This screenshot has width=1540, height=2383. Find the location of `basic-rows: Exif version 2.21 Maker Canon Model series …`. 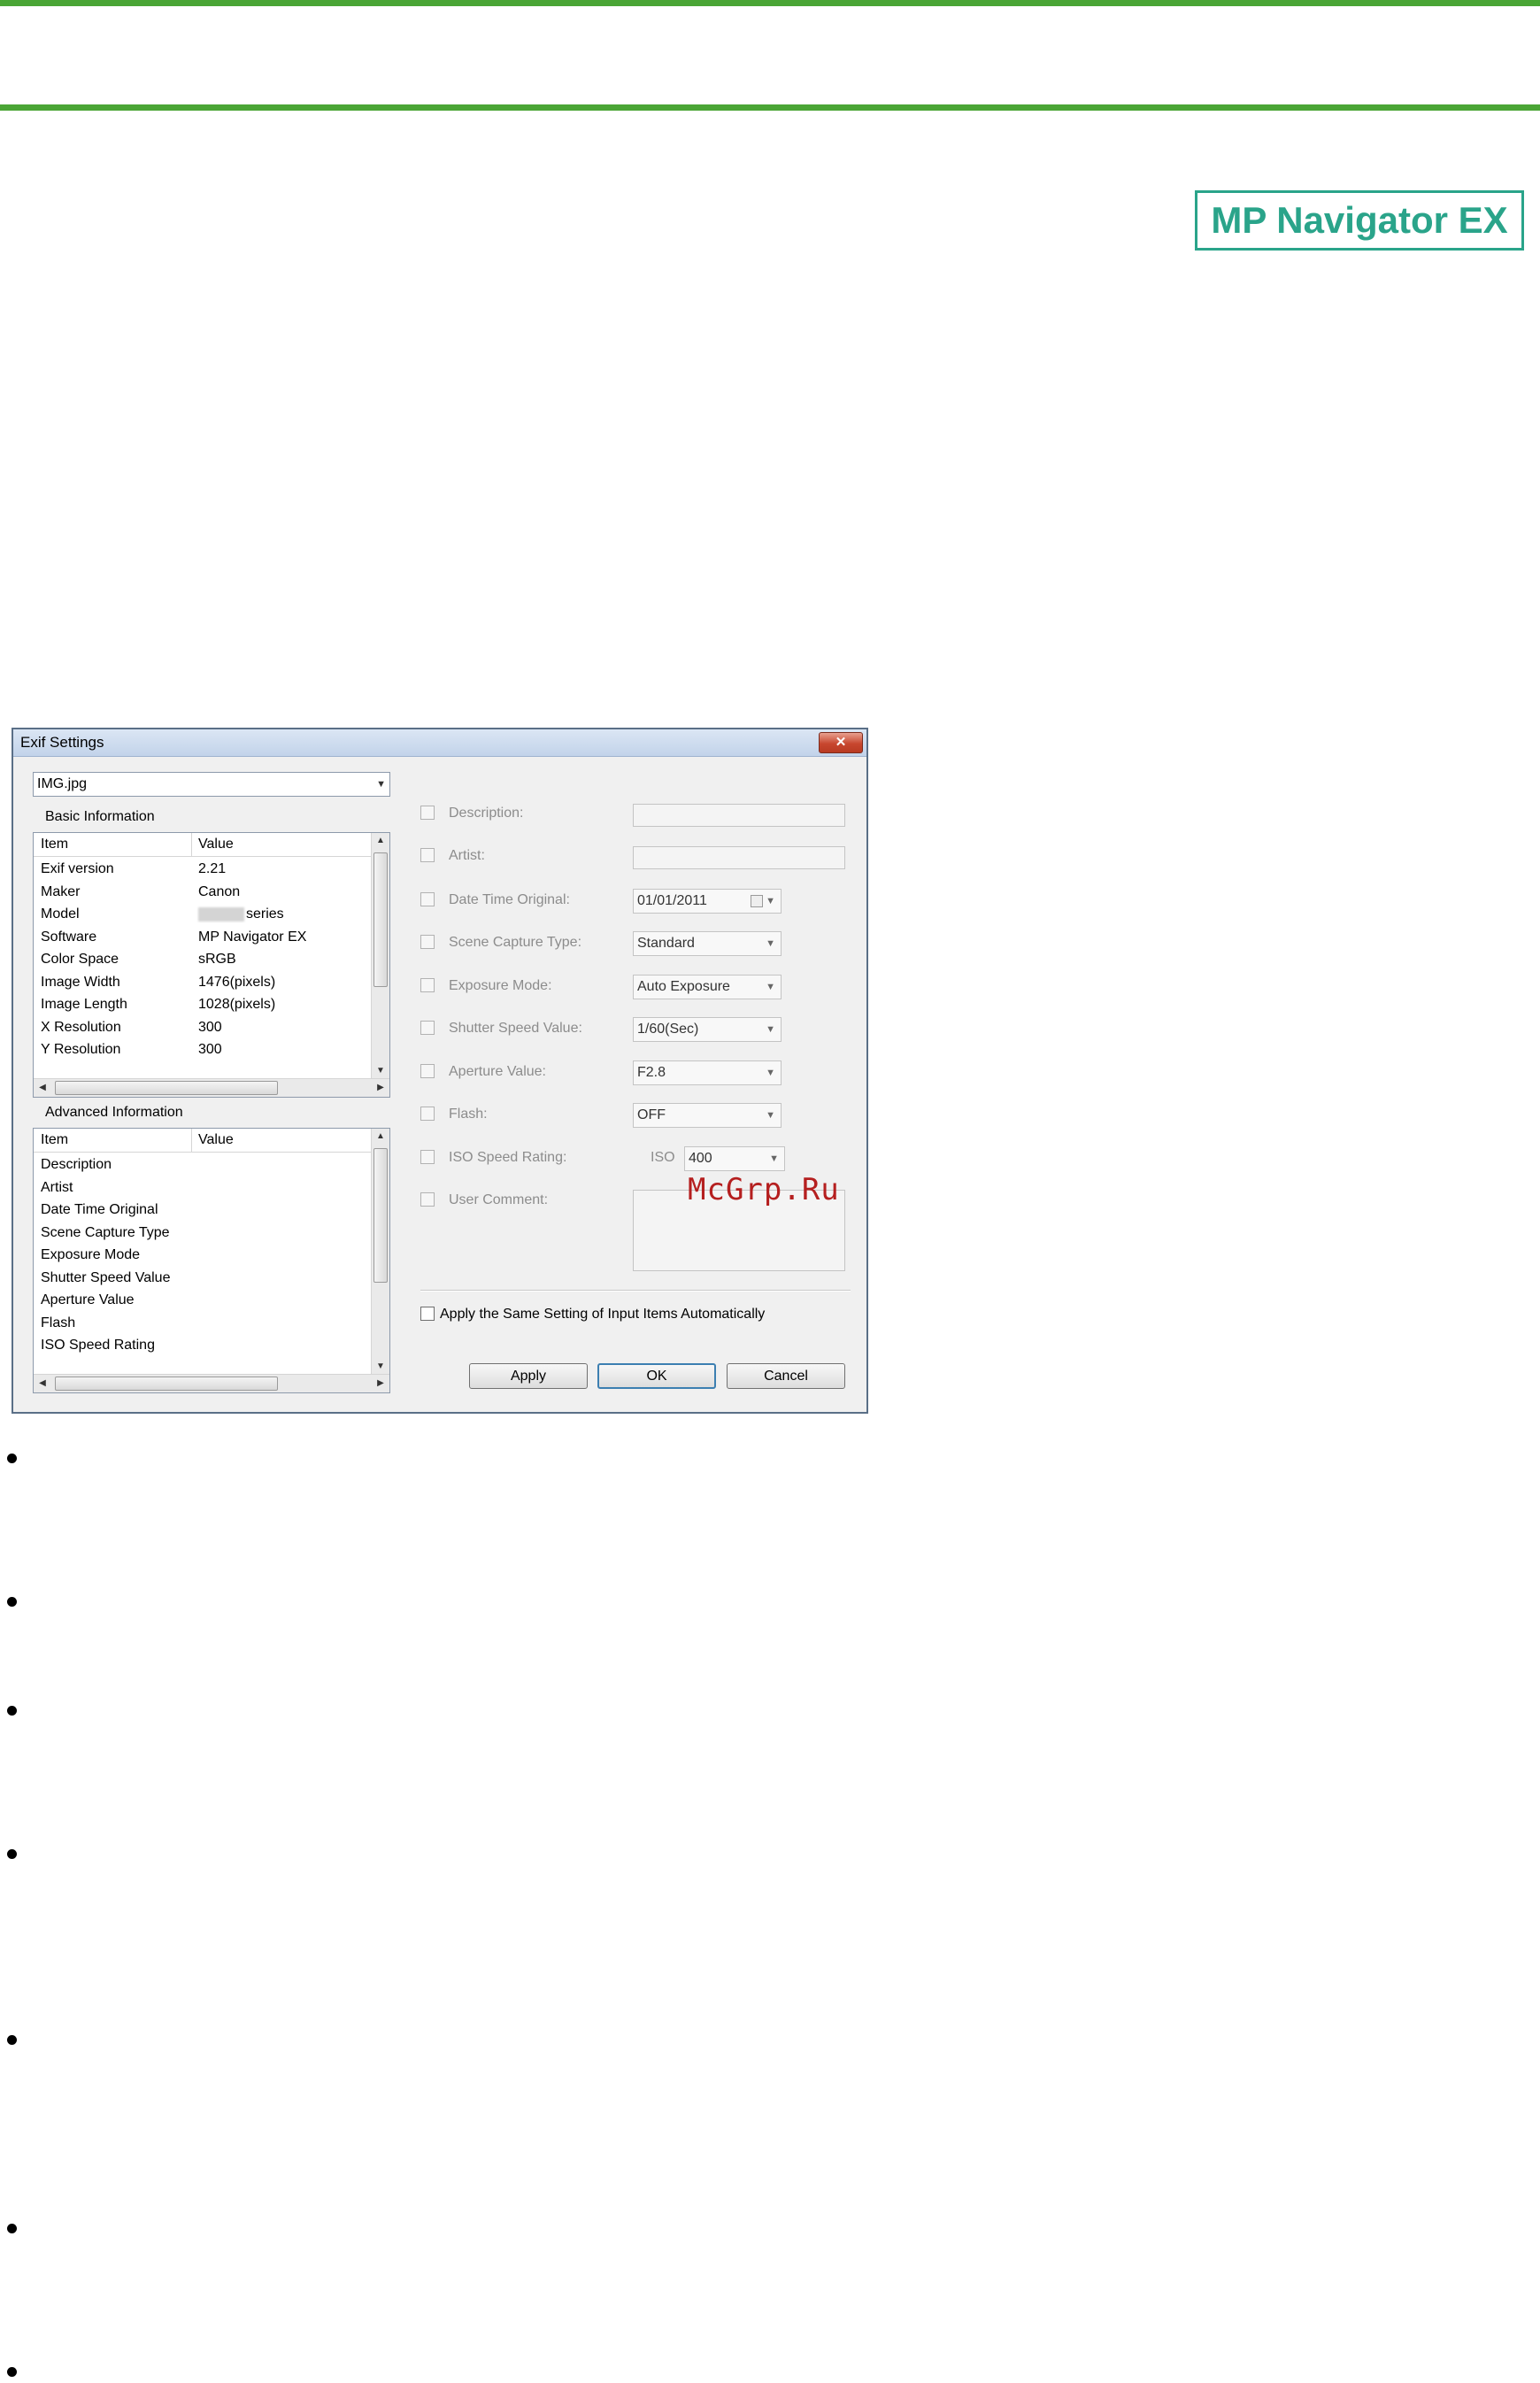

basic-rows: Exif version 2.21 Maker Canon Model series … is located at coordinates (203, 961).